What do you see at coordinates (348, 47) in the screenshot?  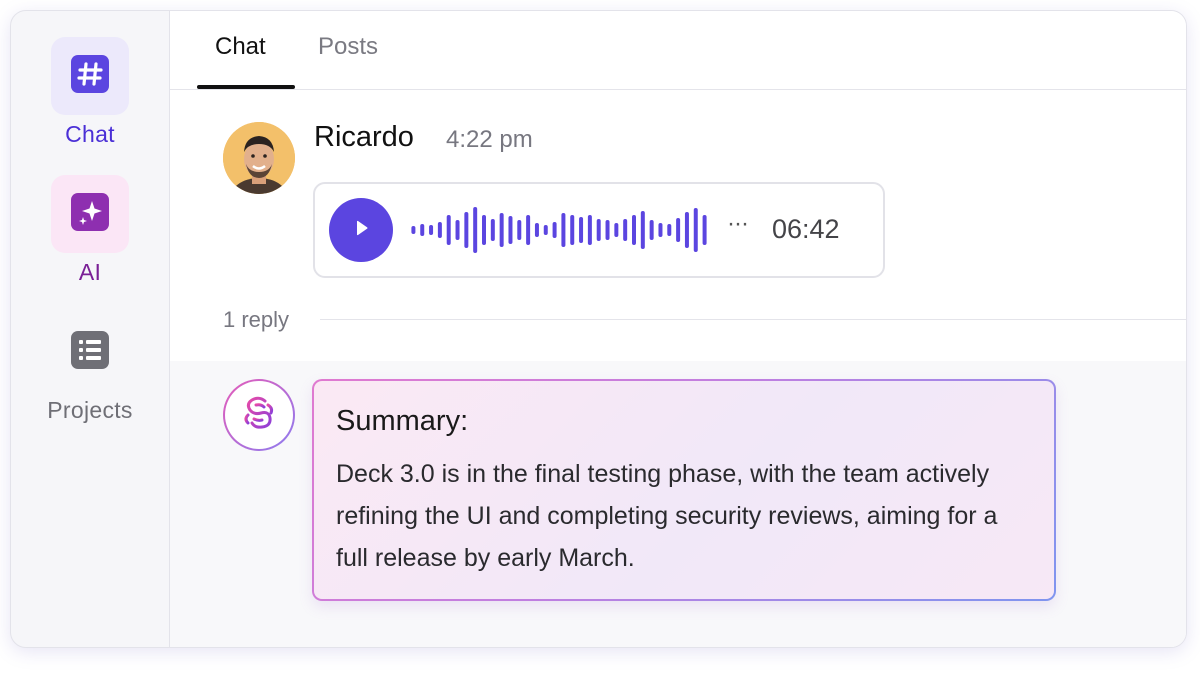 I see `tab-posts: Posts` at bounding box center [348, 47].